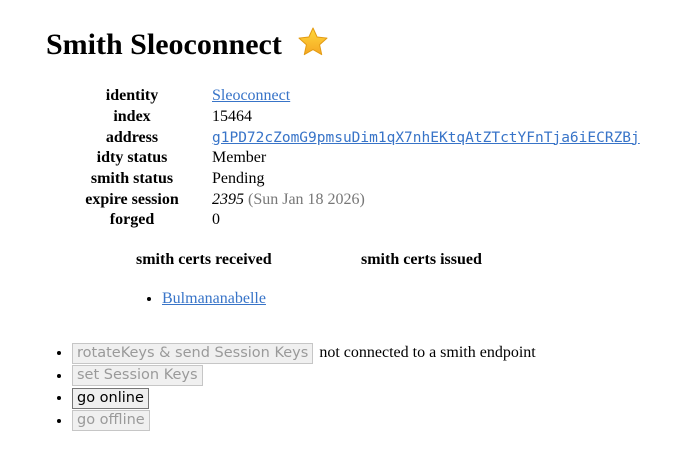  I want to click on expire-session-value: 2395, so click(228, 199).